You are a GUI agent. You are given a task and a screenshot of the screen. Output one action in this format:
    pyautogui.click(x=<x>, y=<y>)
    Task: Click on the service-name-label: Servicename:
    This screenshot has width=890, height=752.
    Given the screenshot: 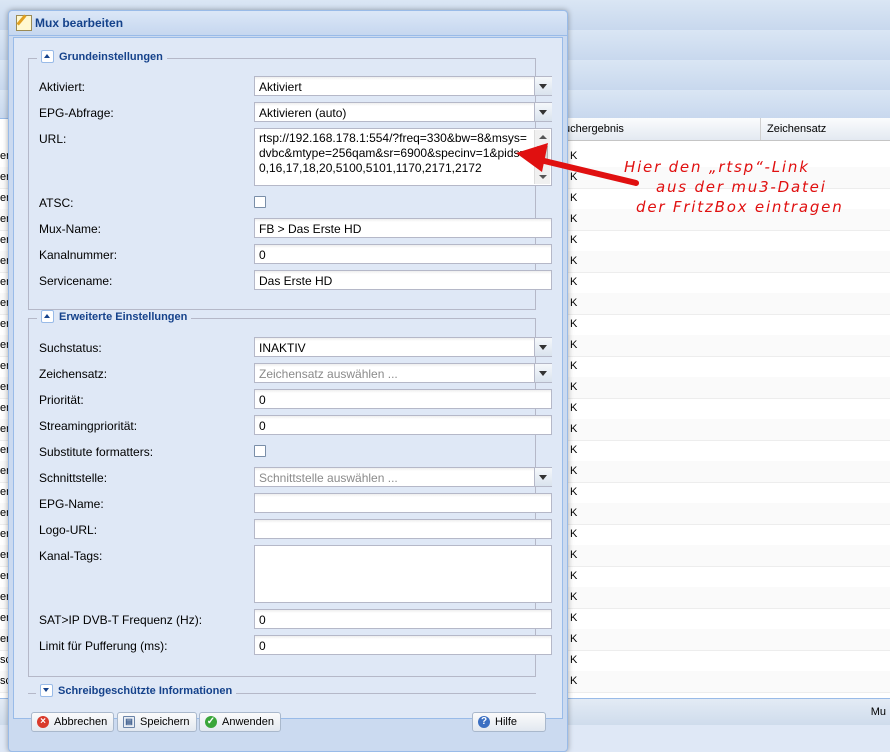 What is the action you would take?
    pyautogui.click(x=76, y=281)
    